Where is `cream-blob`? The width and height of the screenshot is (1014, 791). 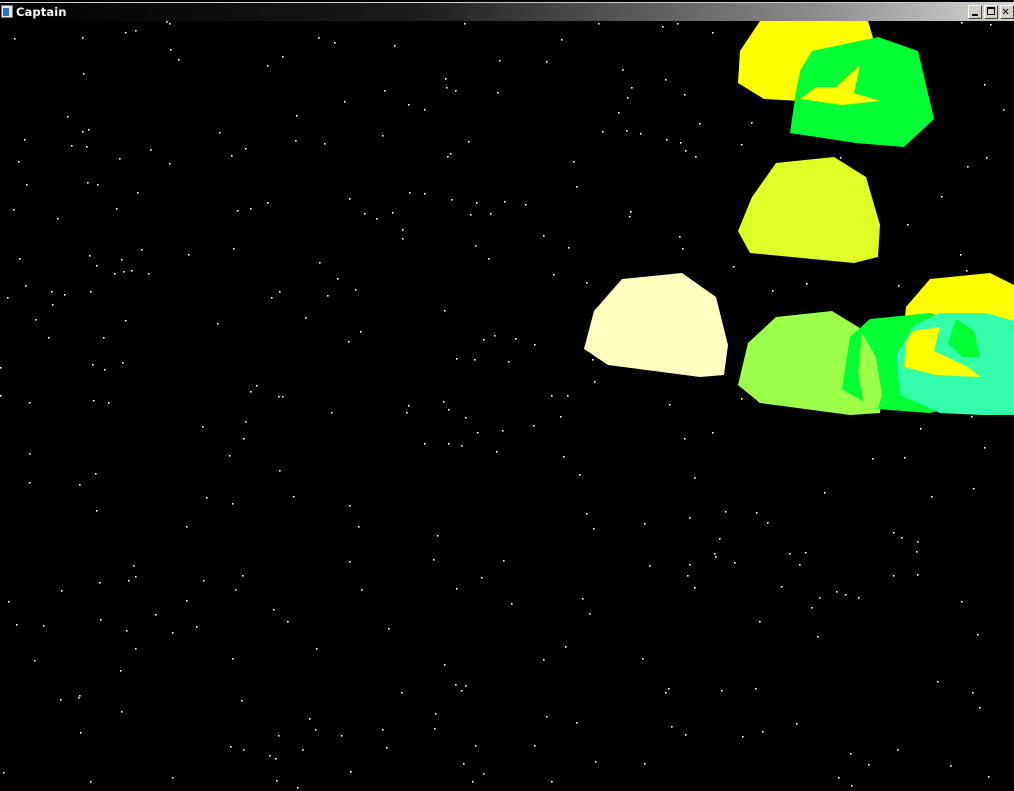 cream-blob is located at coordinates (656, 325).